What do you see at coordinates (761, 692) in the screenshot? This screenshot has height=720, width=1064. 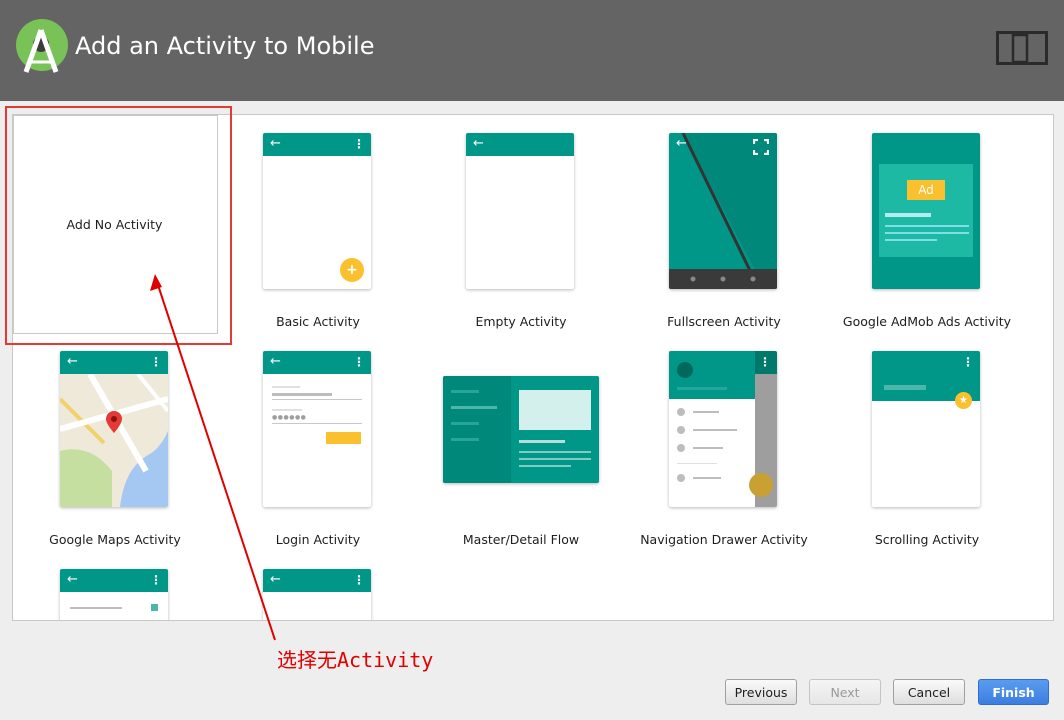 I see `previous-button: Previous` at bounding box center [761, 692].